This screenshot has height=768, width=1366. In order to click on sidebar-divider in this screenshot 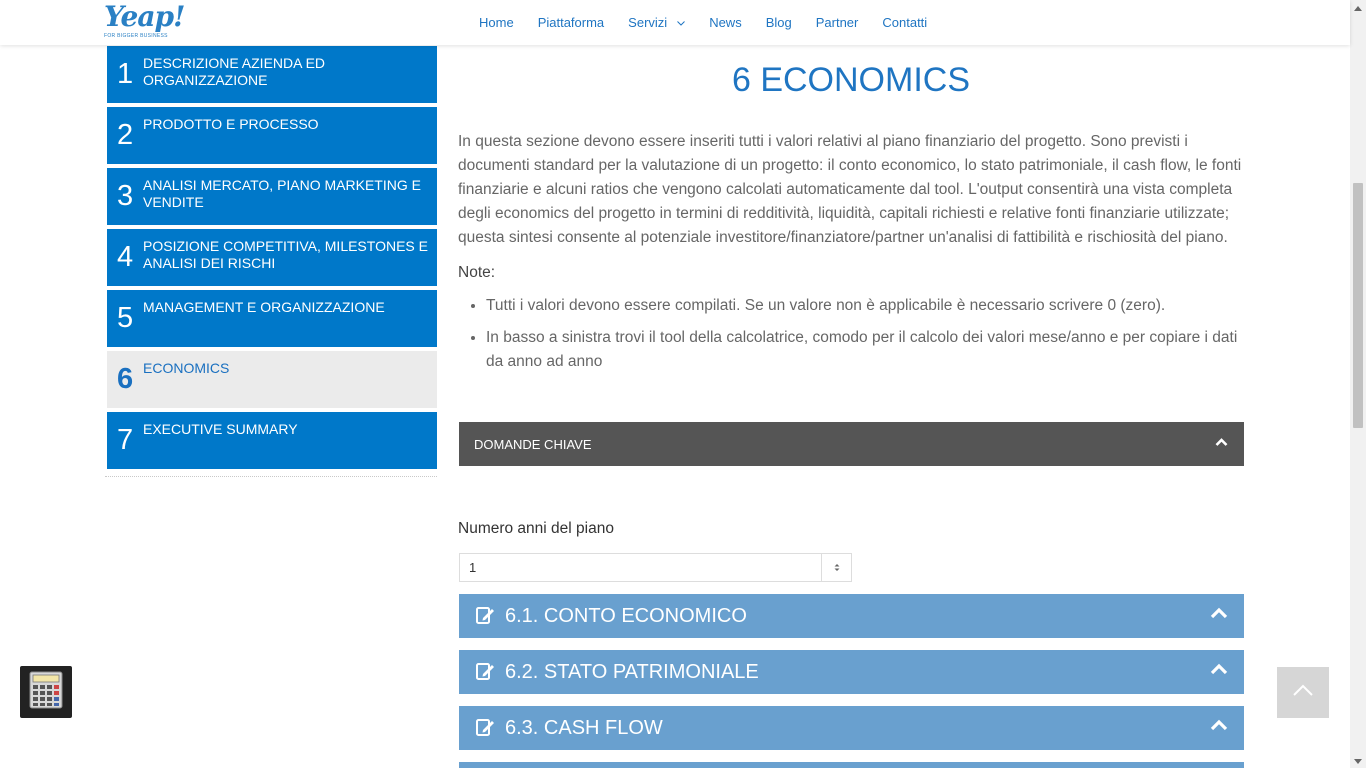, I will do `click(271, 476)`.